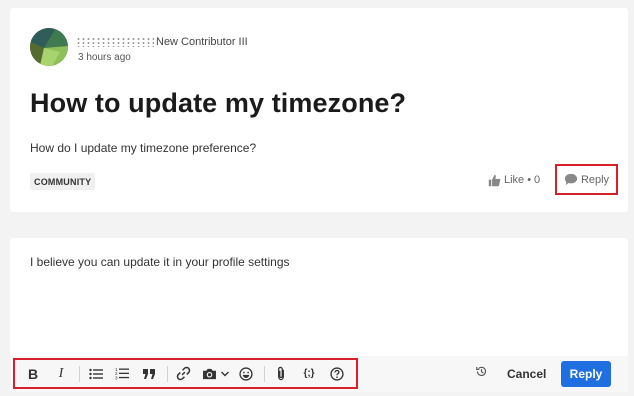 This screenshot has width=634, height=396. I want to click on speech-bubble-icon, so click(571, 179).